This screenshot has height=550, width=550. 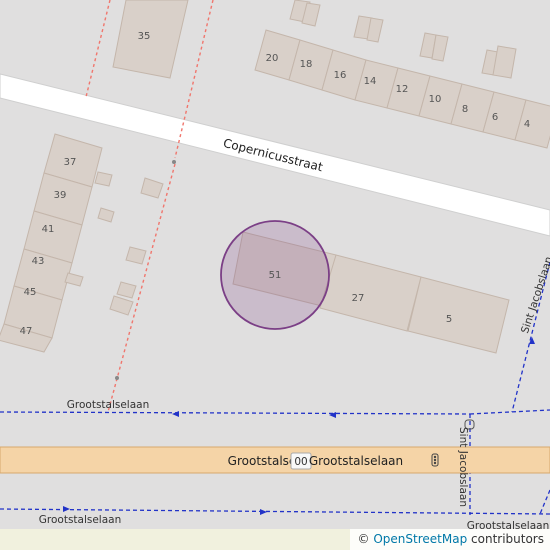 What do you see at coordinates (402, 89) in the screenshot?
I see `house-number: 12` at bounding box center [402, 89].